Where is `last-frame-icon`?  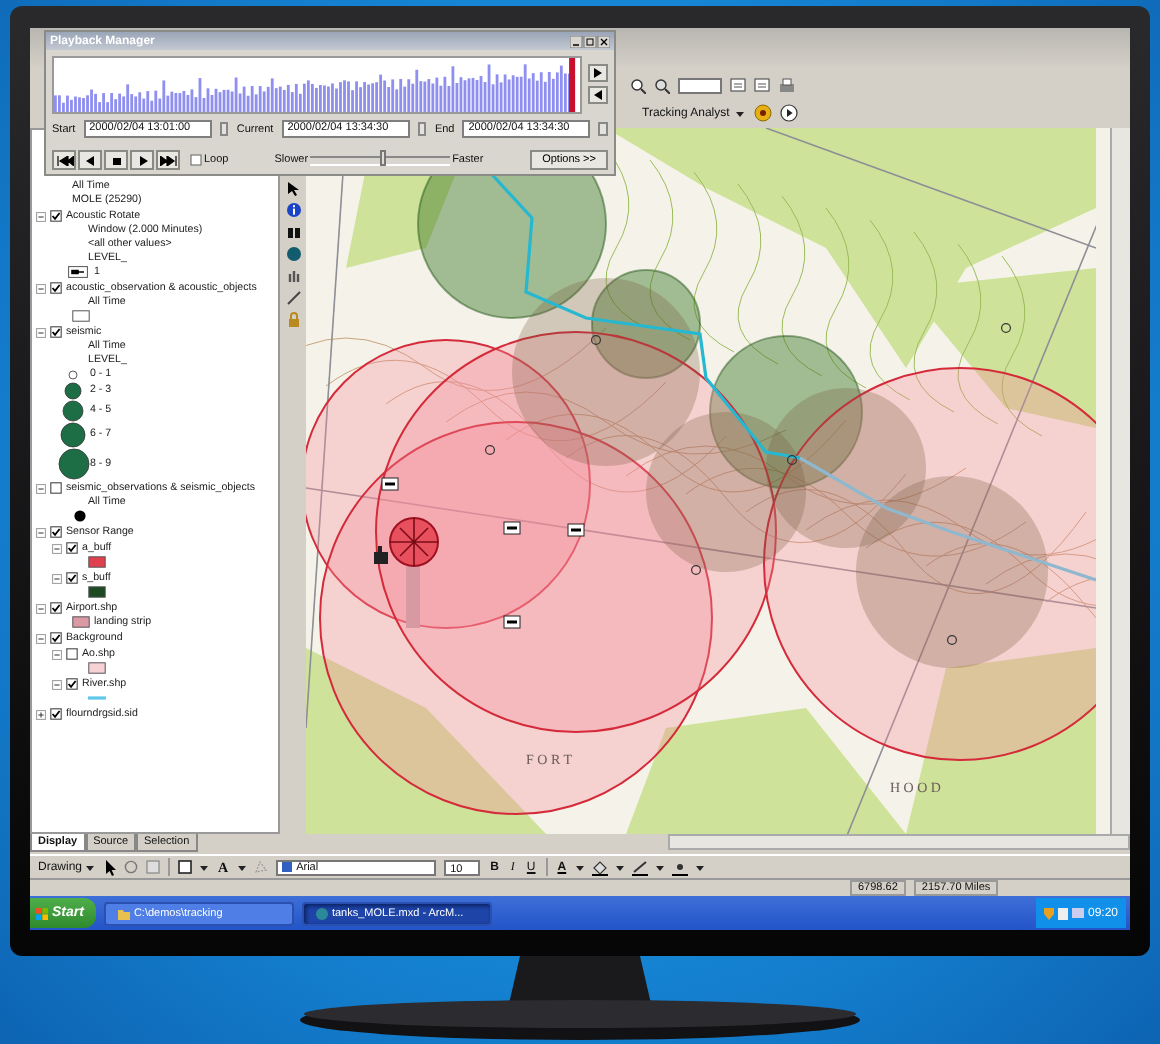 last-frame-icon is located at coordinates (168, 160).